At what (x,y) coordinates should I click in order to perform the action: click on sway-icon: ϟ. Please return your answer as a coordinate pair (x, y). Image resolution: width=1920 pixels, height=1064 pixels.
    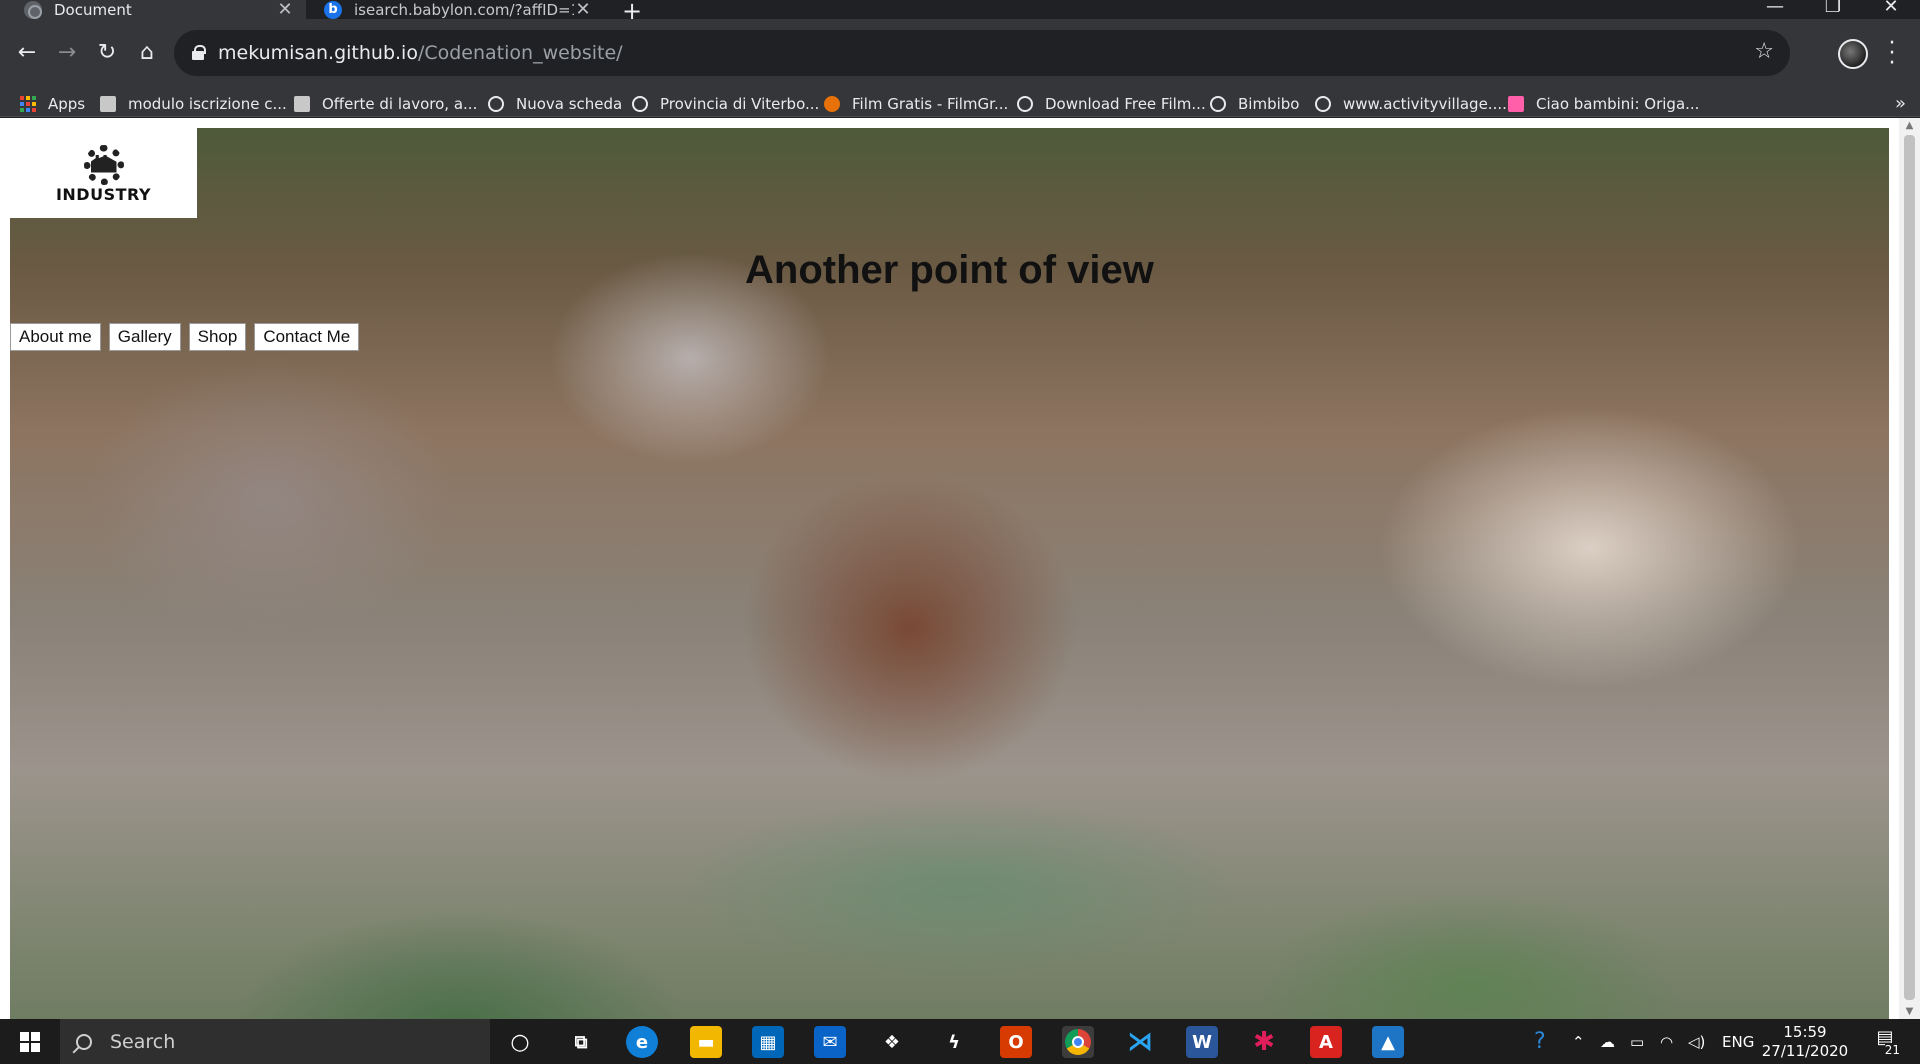
    Looking at the image, I should click on (954, 1042).